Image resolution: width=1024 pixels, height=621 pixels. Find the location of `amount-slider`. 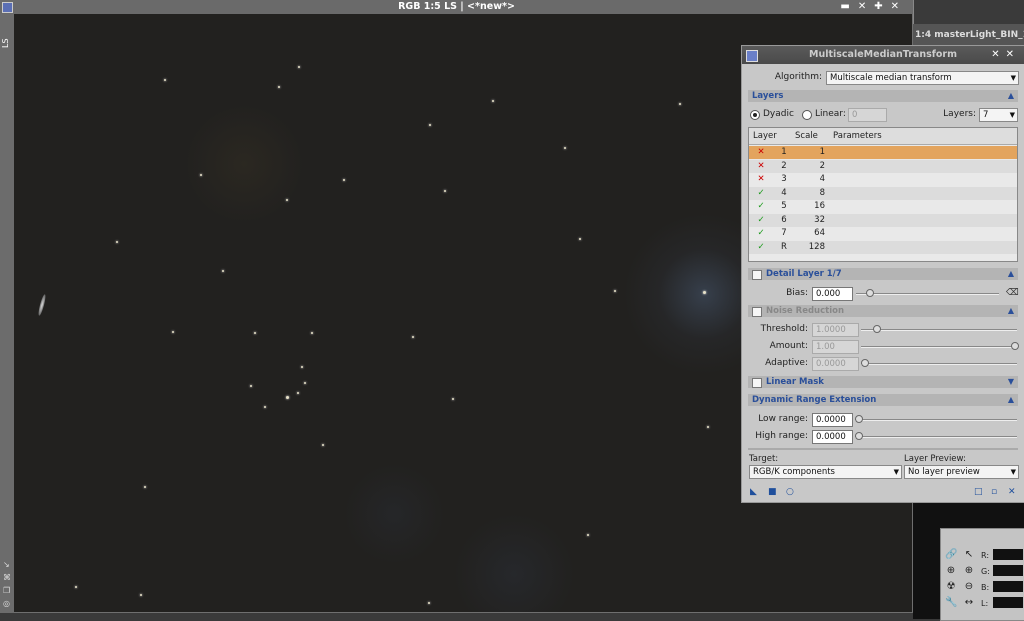

amount-slider is located at coordinates (940, 346).